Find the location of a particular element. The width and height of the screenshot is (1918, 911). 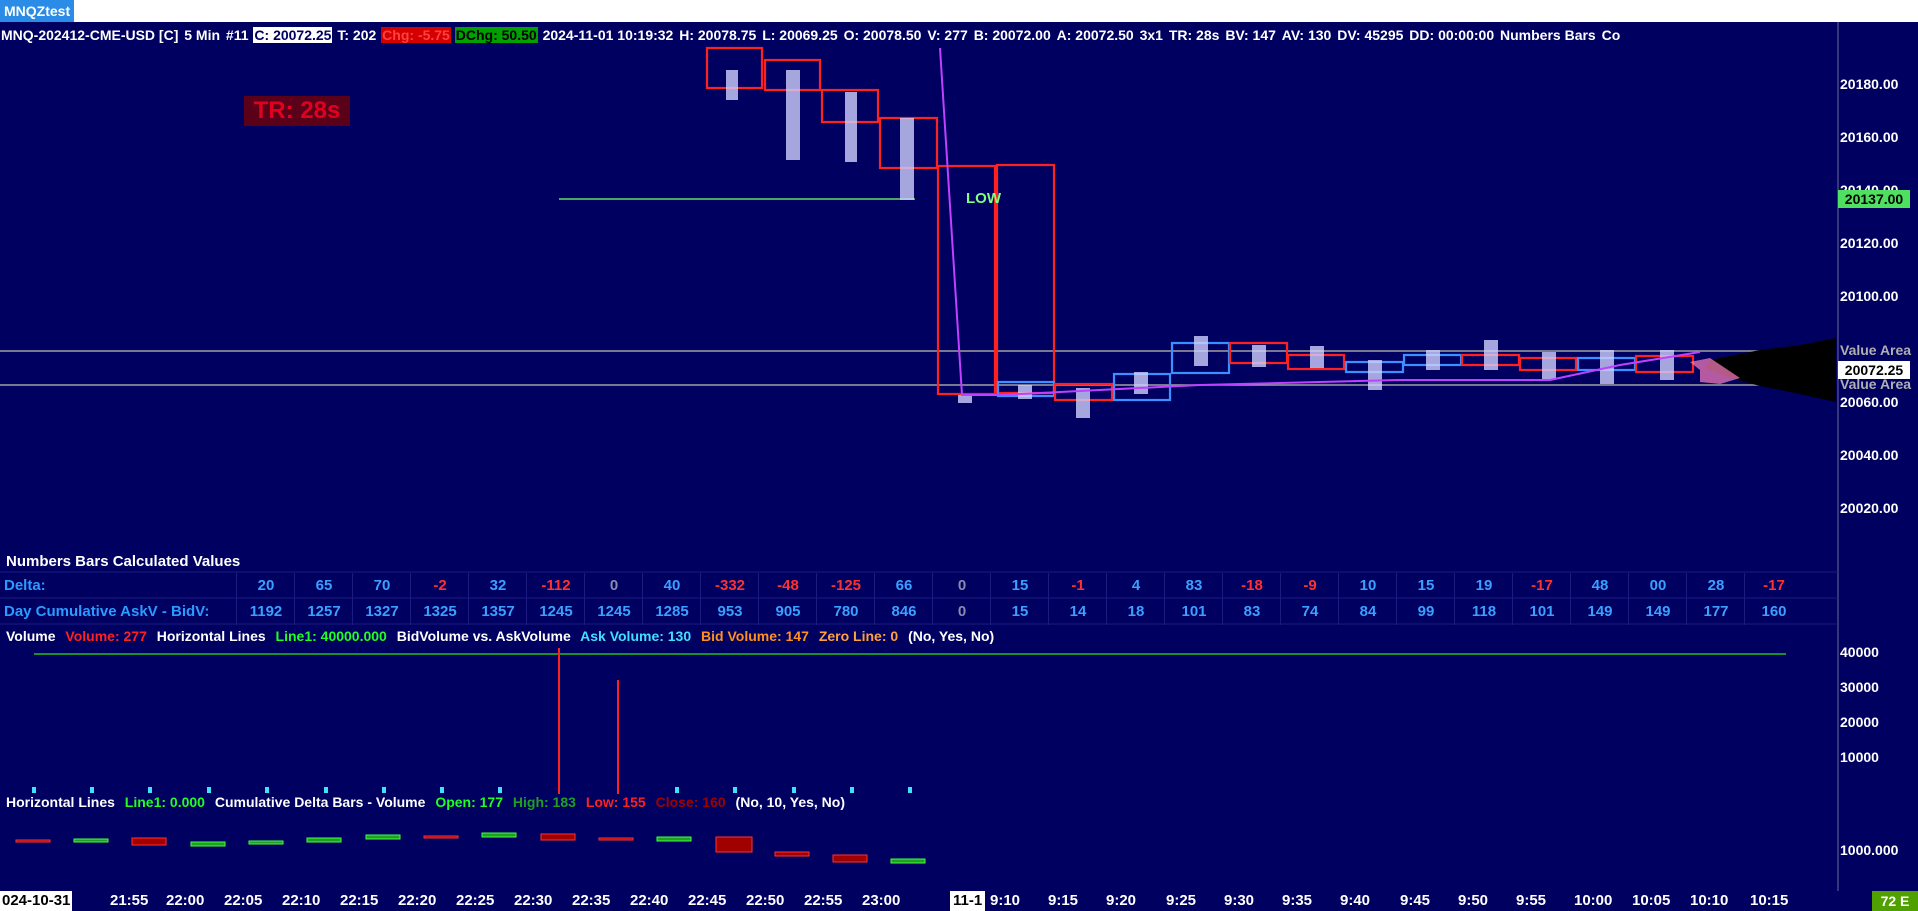

table-cell: 20 is located at coordinates (265, 586).